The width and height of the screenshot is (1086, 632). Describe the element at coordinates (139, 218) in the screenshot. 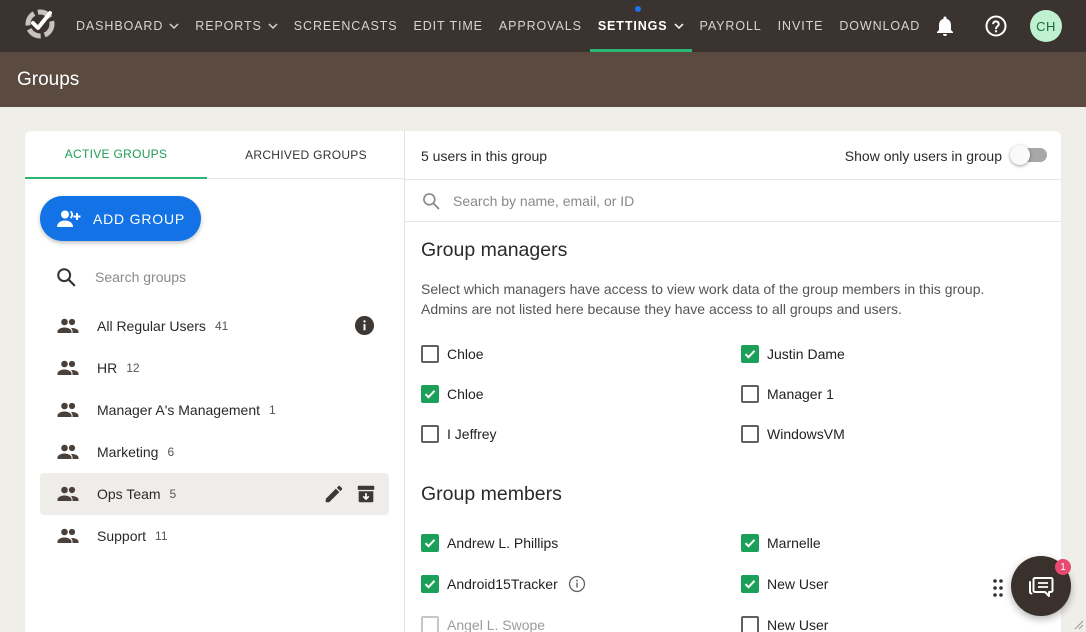

I see `add-group-label: ADD GROUP` at that location.